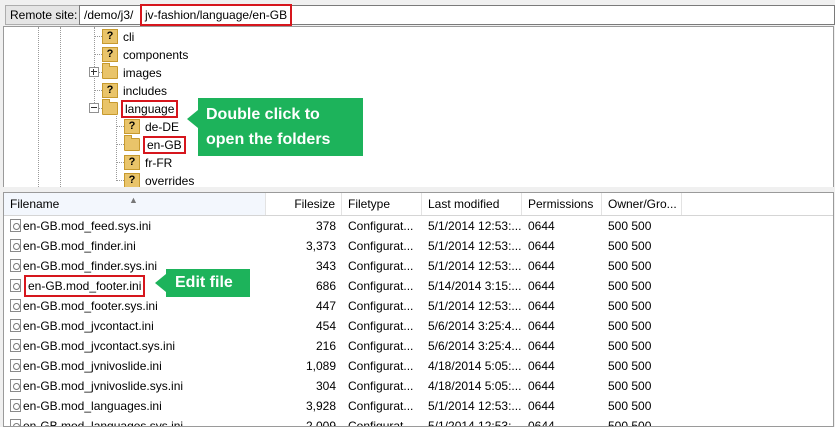 Image resolution: width=835 pixels, height=427 pixels. Describe the element at coordinates (92, 406) in the screenshot. I see `file-name: en-GB.mod_languages.ini` at that location.